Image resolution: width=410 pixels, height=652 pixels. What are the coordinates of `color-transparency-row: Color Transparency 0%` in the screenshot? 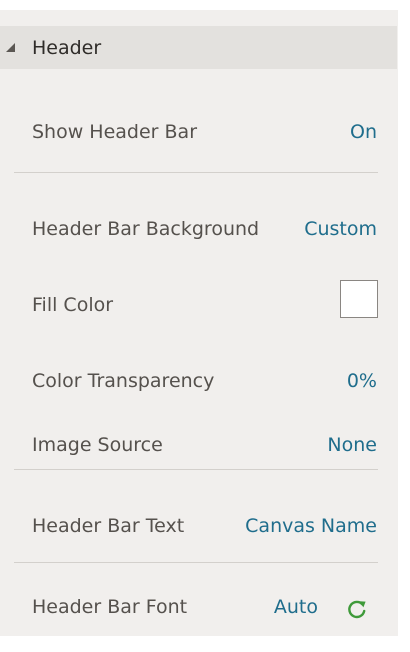 It's located at (199, 381).